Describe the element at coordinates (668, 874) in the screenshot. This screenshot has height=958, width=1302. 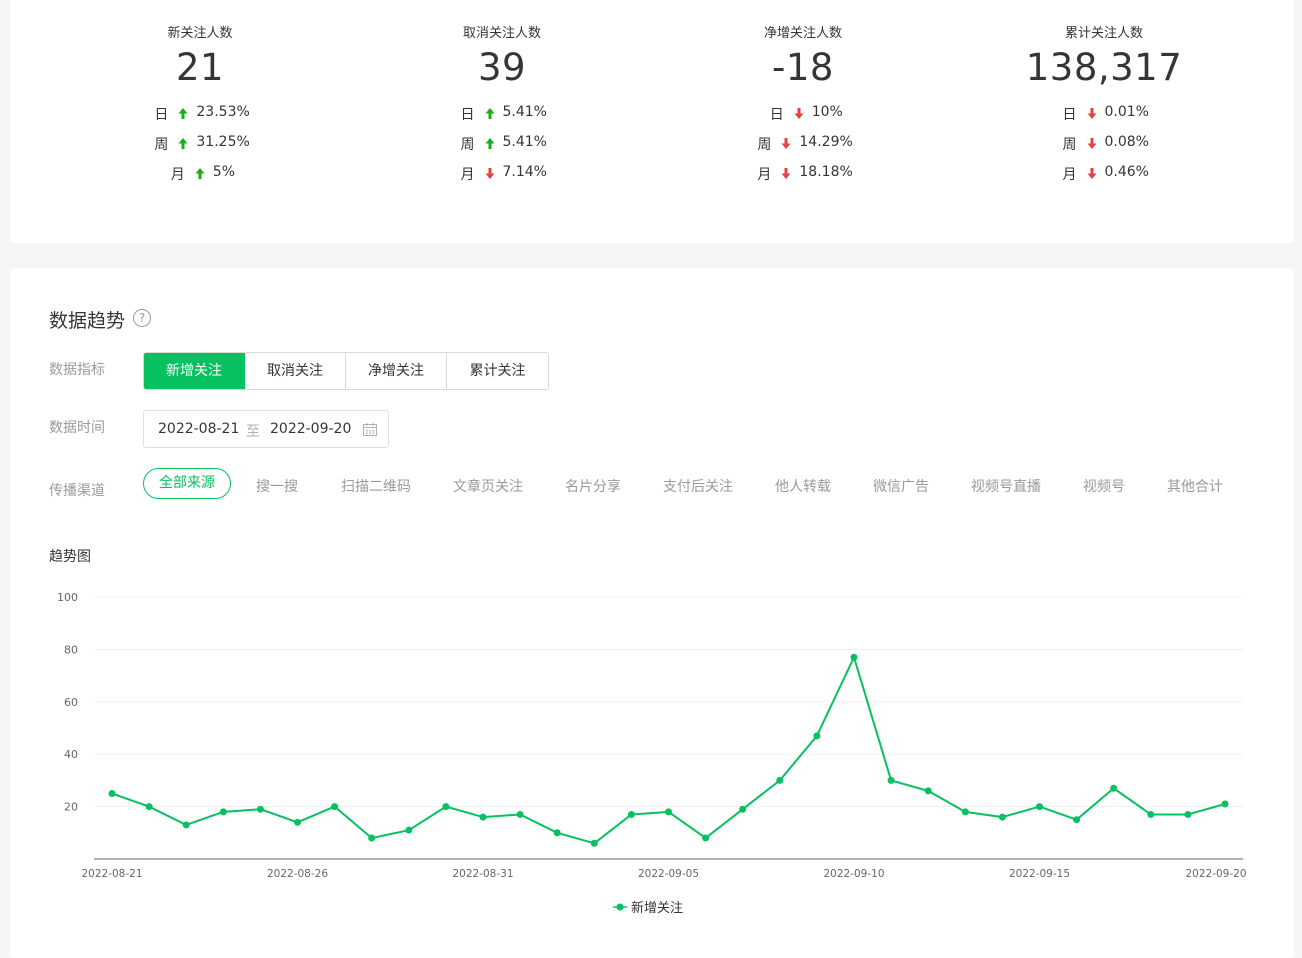
I see `x-tick-label: 2022-09-05` at that location.